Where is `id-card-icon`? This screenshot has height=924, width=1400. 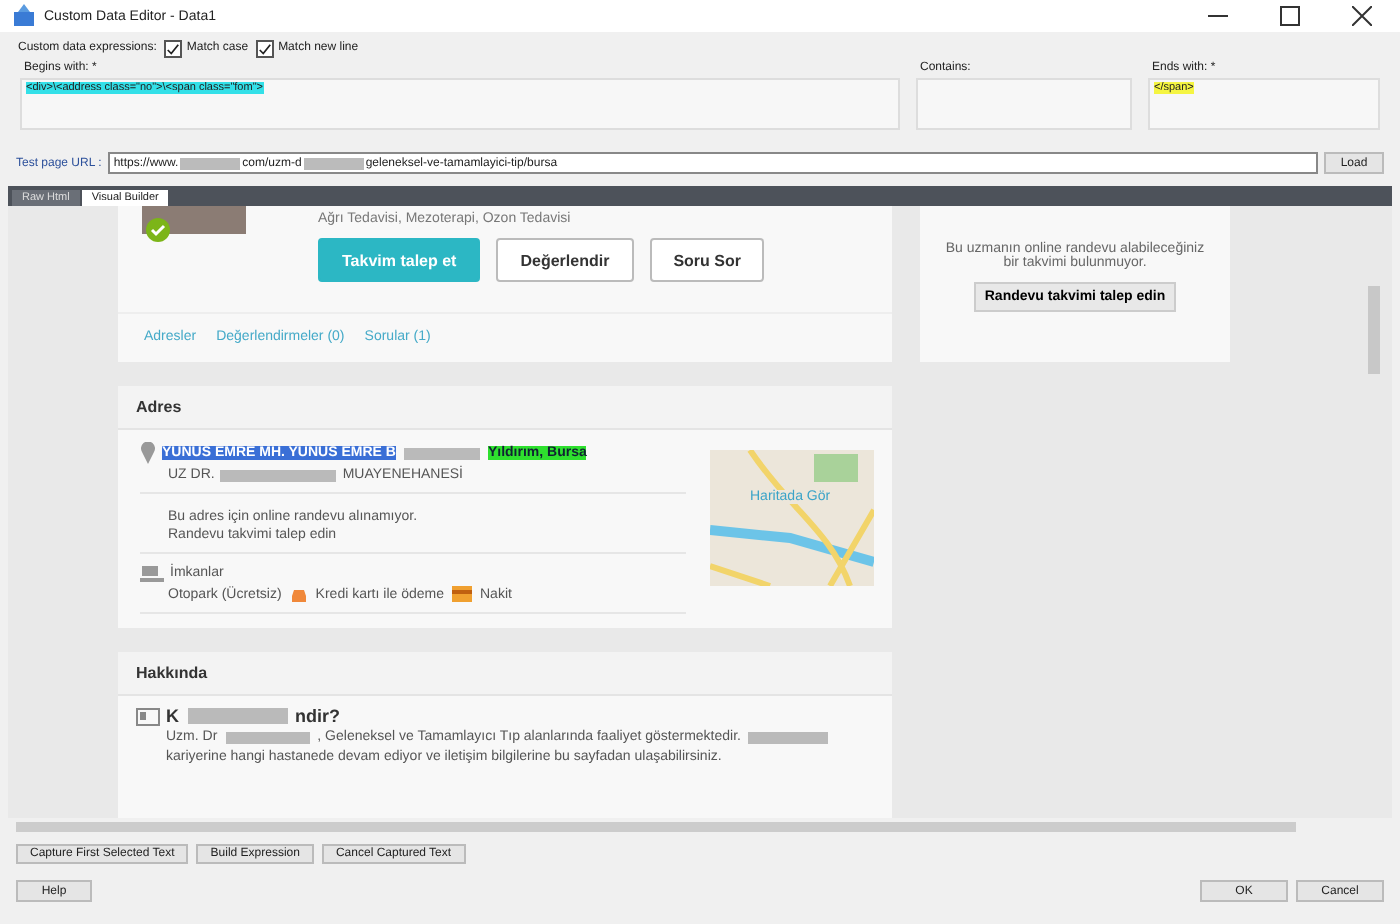 id-card-icon is located at coordinates (148, 716).